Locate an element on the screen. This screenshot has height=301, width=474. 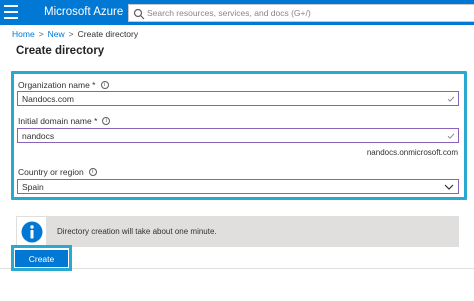
organization-name-label-text: Organization name * is located at coordinates (57, 85).